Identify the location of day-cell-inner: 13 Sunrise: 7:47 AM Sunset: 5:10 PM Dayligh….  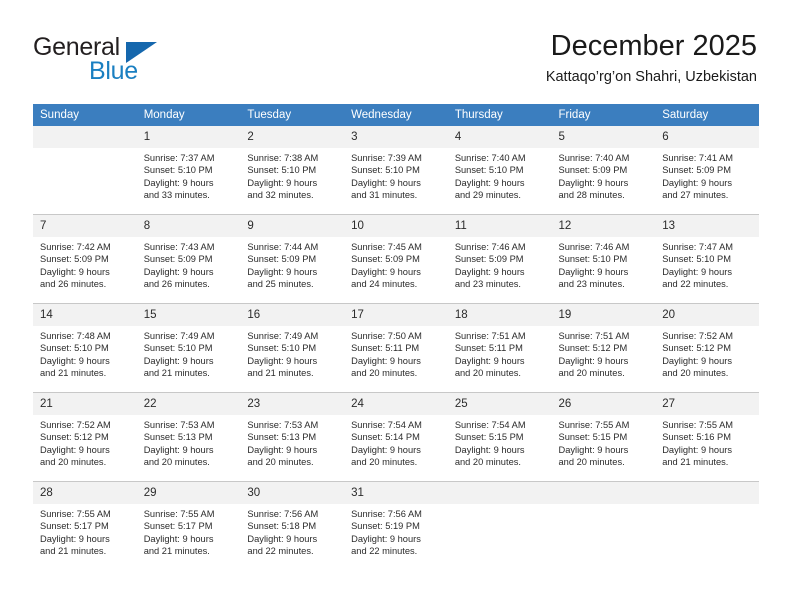
(707, 259).